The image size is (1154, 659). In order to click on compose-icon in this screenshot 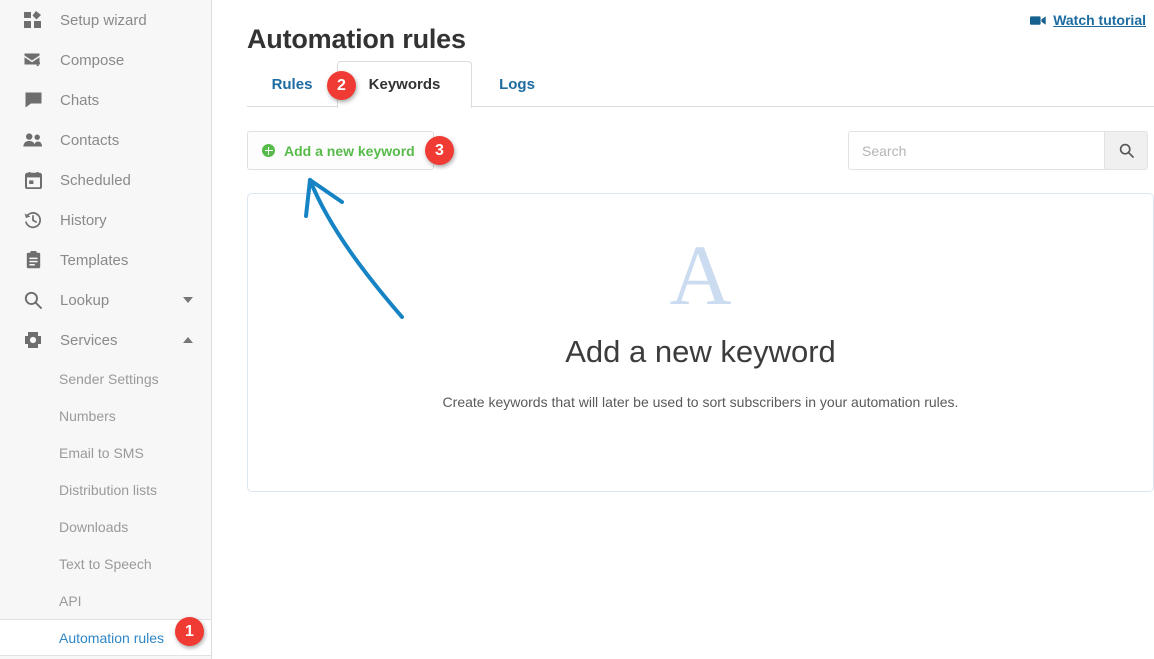, I will do `click(33, 60)`.